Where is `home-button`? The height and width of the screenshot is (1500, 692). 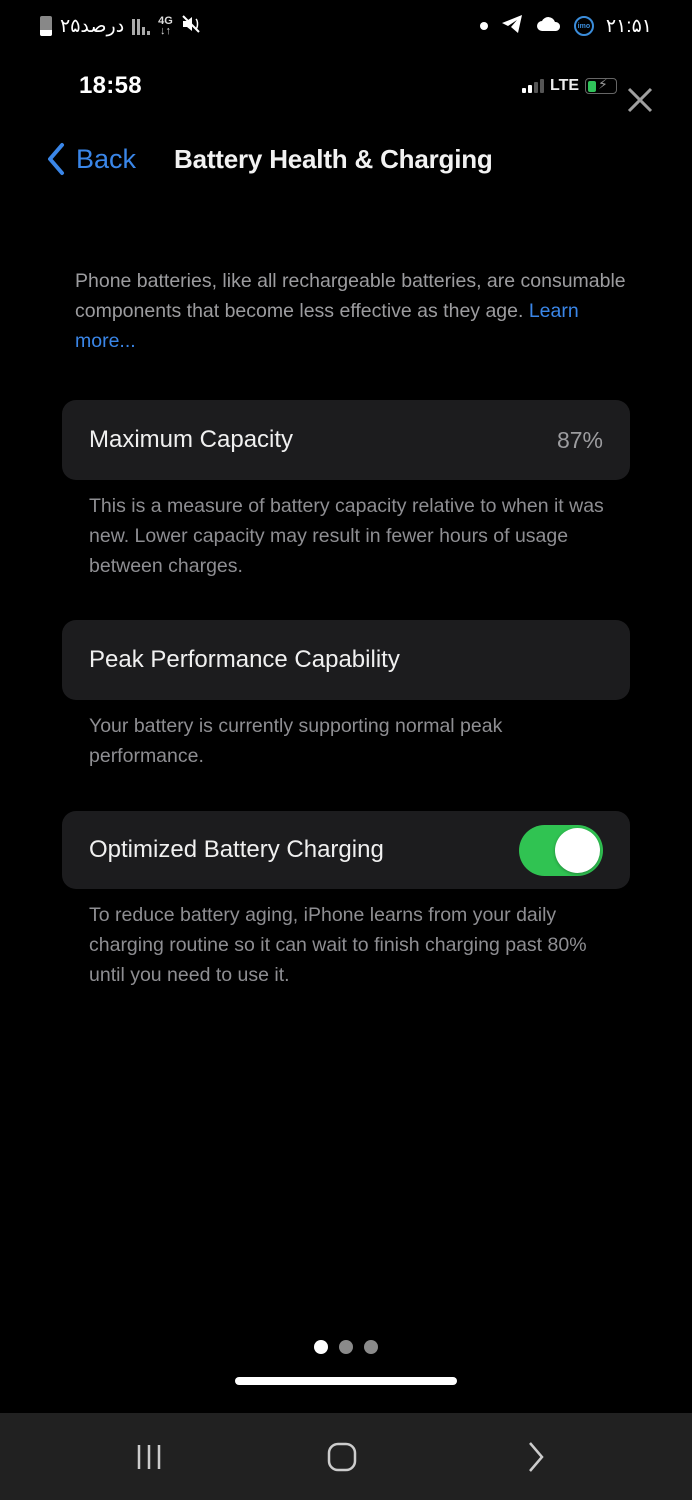
home-button is located at coordinates (342, 1456).